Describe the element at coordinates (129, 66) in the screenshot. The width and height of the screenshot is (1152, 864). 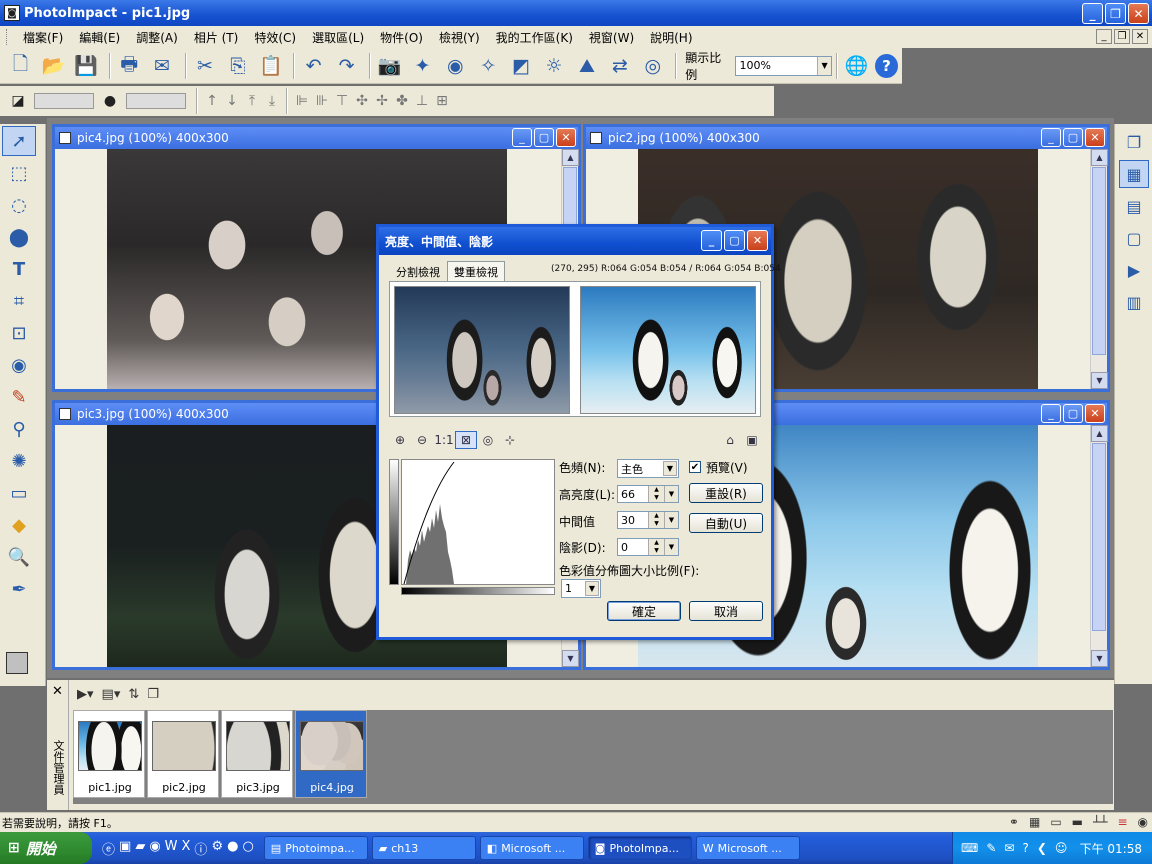
I see `print-icon: 🖶` at that location.